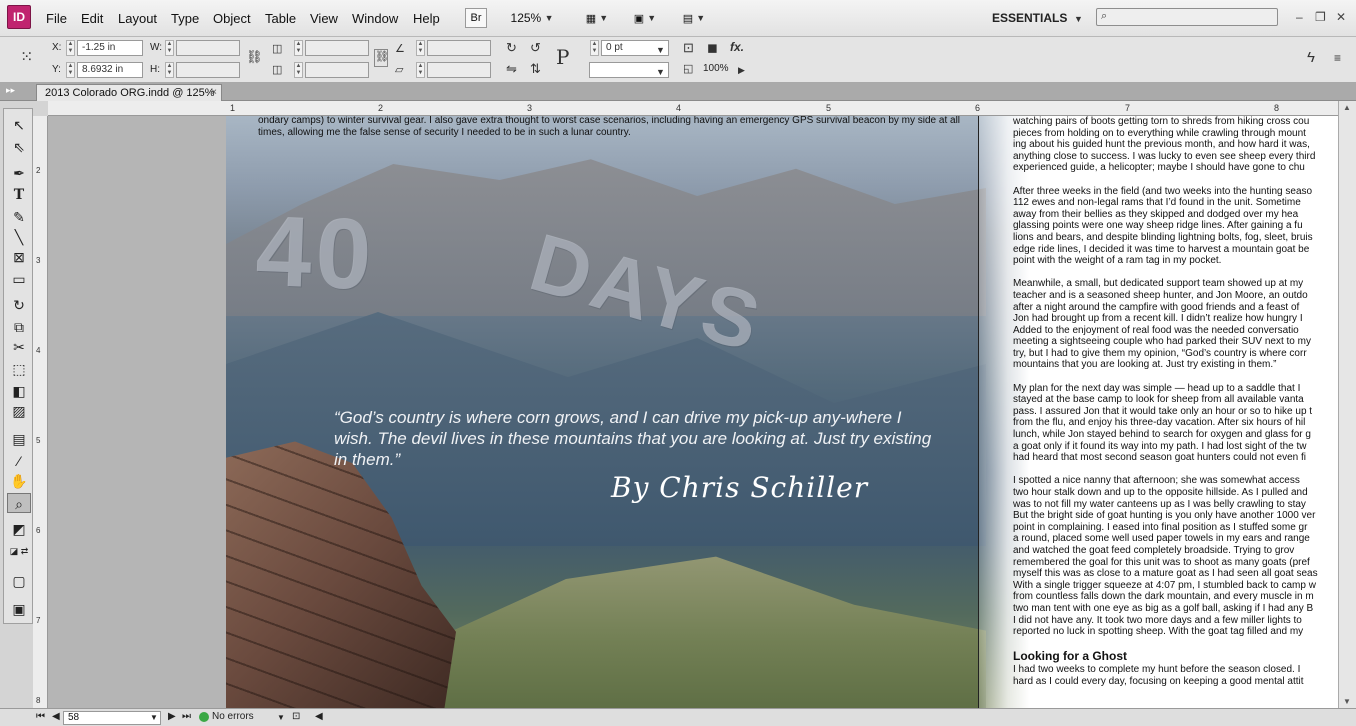 This screenshot has height=726, width=1356. I want to click on drop-shadow-icon: ◼, so click(712, 48).